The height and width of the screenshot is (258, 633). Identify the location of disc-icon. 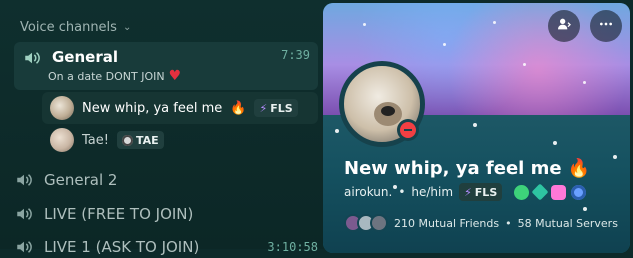
(127, 140).